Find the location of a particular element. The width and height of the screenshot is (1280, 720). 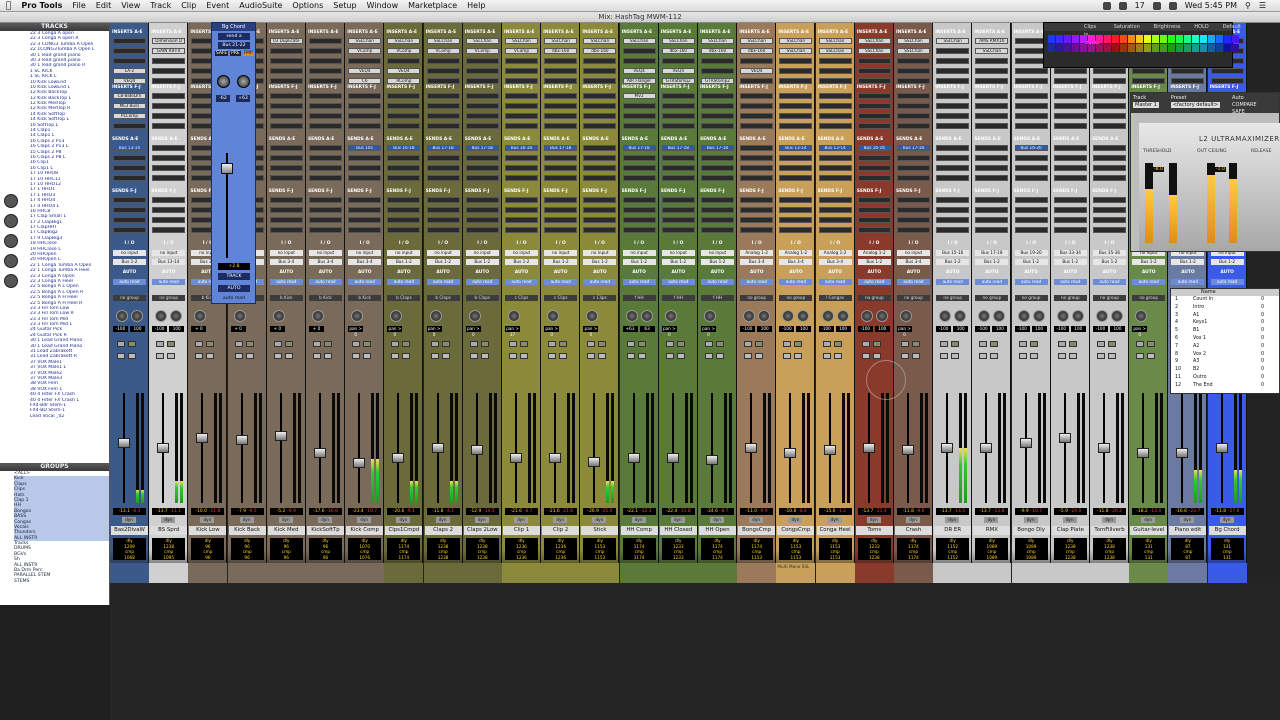

marker-row: 11 Outro 0 is located at coordinates (1225, 378).